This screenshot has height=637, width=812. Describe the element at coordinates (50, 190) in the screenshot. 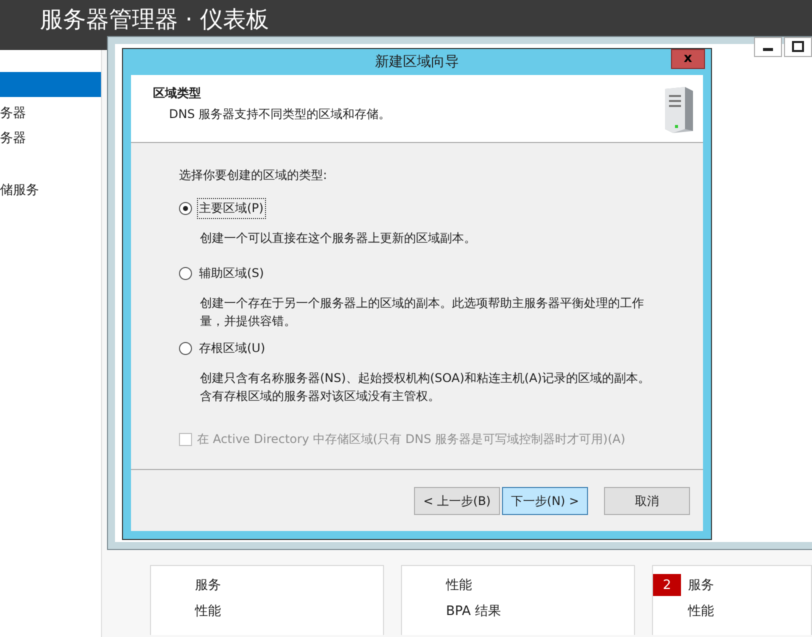

I see `sidebar-item: 储服务` at that location.